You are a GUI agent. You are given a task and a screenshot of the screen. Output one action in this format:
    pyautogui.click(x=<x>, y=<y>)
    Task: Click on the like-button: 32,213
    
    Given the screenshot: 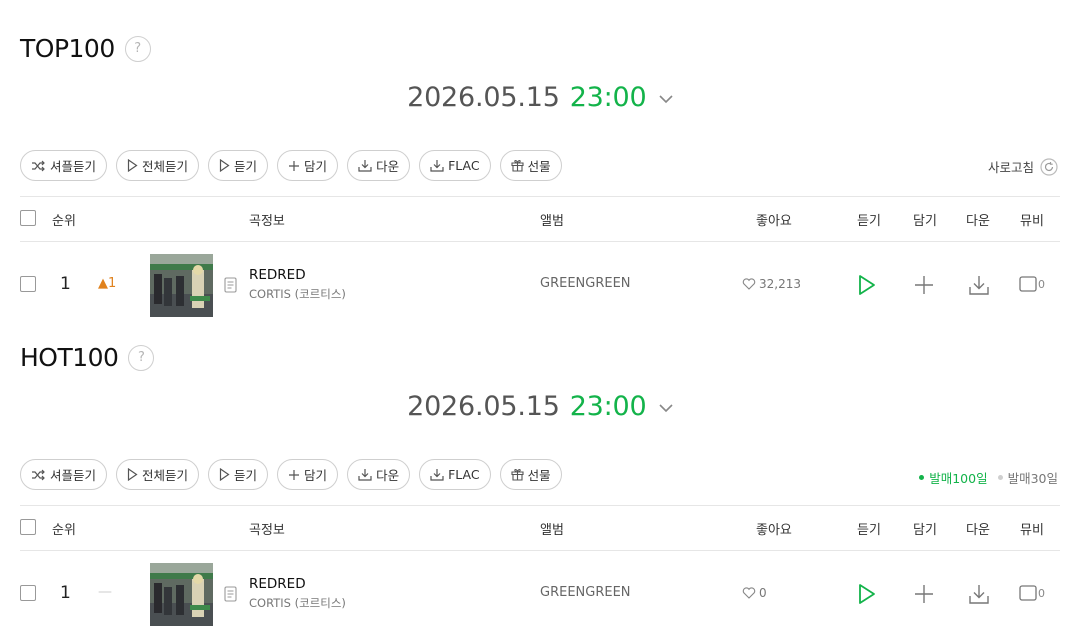 What is the action you would take?
    pyautogui.click(x=771, y=284)
    